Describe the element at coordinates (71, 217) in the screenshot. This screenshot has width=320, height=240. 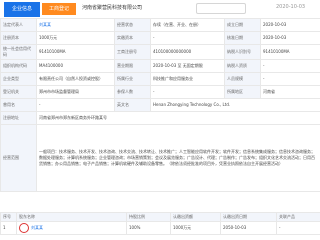
I see `shareholder-header: 股东名称` at that location.